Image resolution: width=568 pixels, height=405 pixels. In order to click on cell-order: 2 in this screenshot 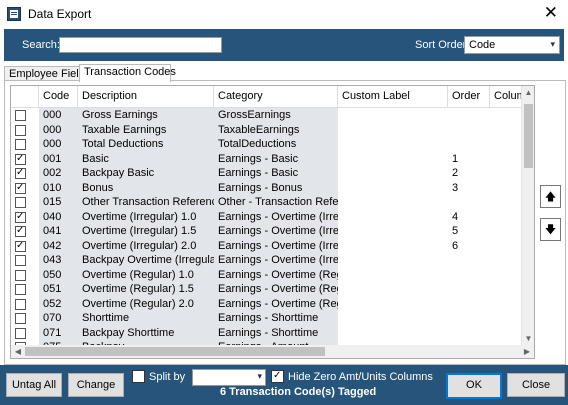, I will do `click(469, 173)`.